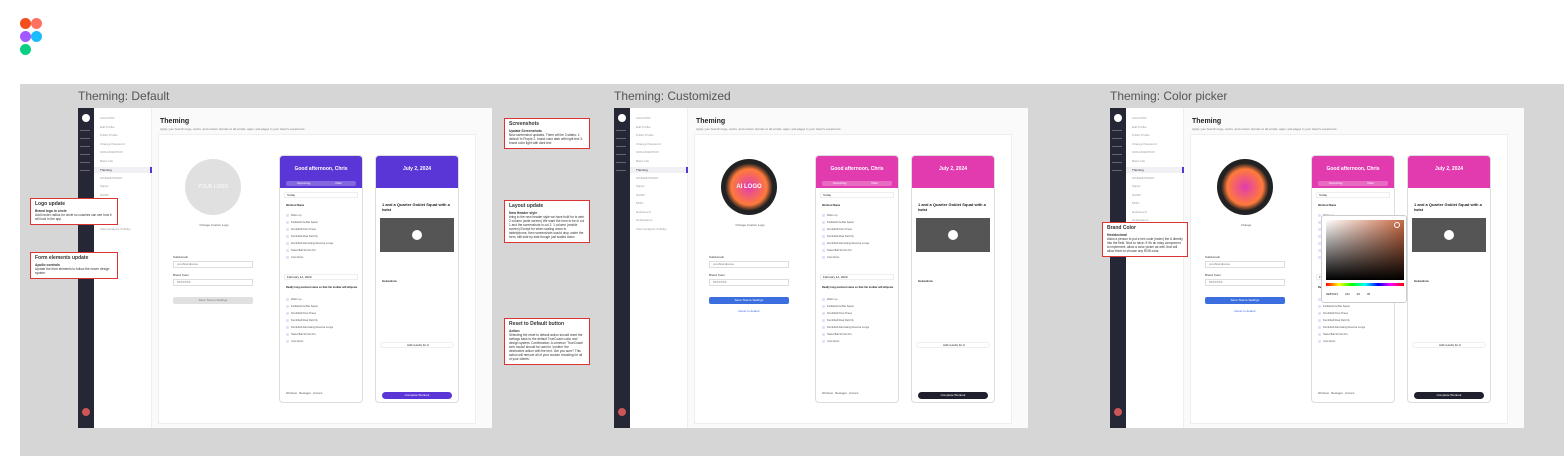 This screenshot has height=476, width=1564. What do you see at coordinates (1245, 187) in the screenshot?
I see `logo-preview` at bounding box center [1245, 187].